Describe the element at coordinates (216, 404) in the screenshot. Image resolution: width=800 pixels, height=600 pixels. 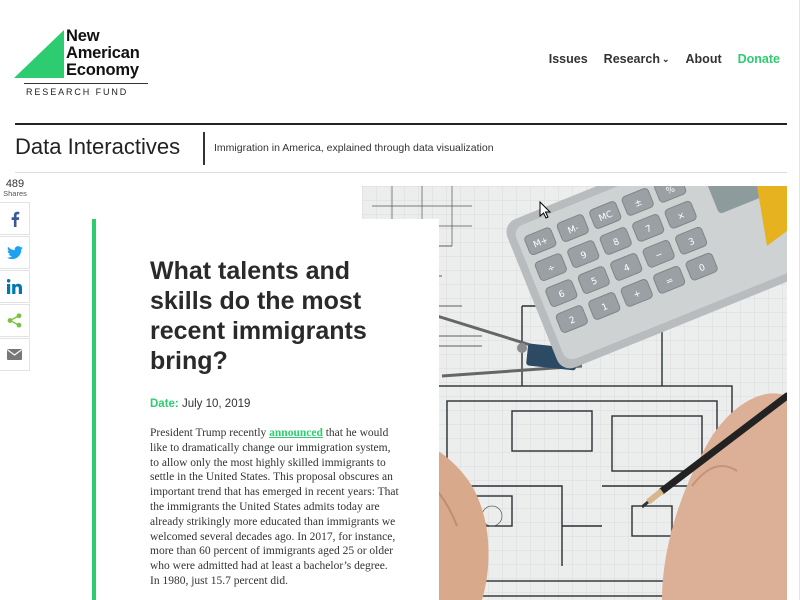
I see `article-date: July 10, 2019` at that location.